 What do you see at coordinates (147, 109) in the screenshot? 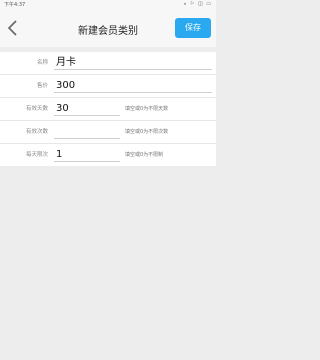
I see `valid-days-hint: 填空或0为不限天数` at bounding box center [147, 109].